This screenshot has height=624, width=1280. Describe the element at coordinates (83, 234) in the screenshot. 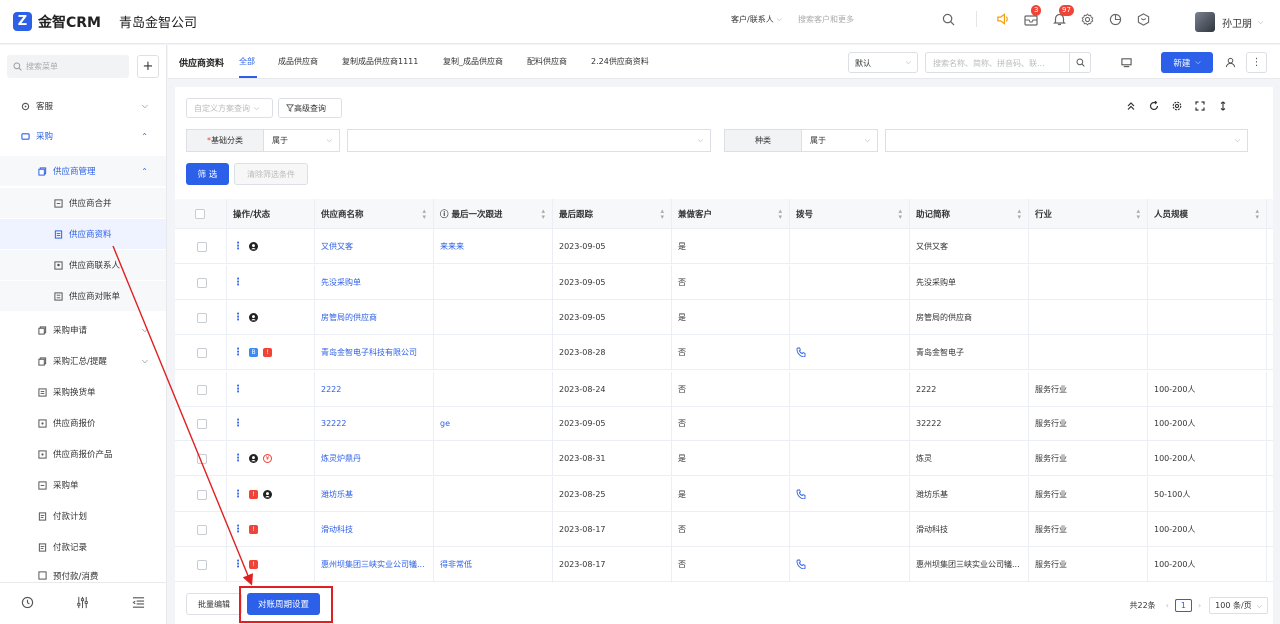

I see `sidebar-item-supplier-info: 供应商资料` at that location.